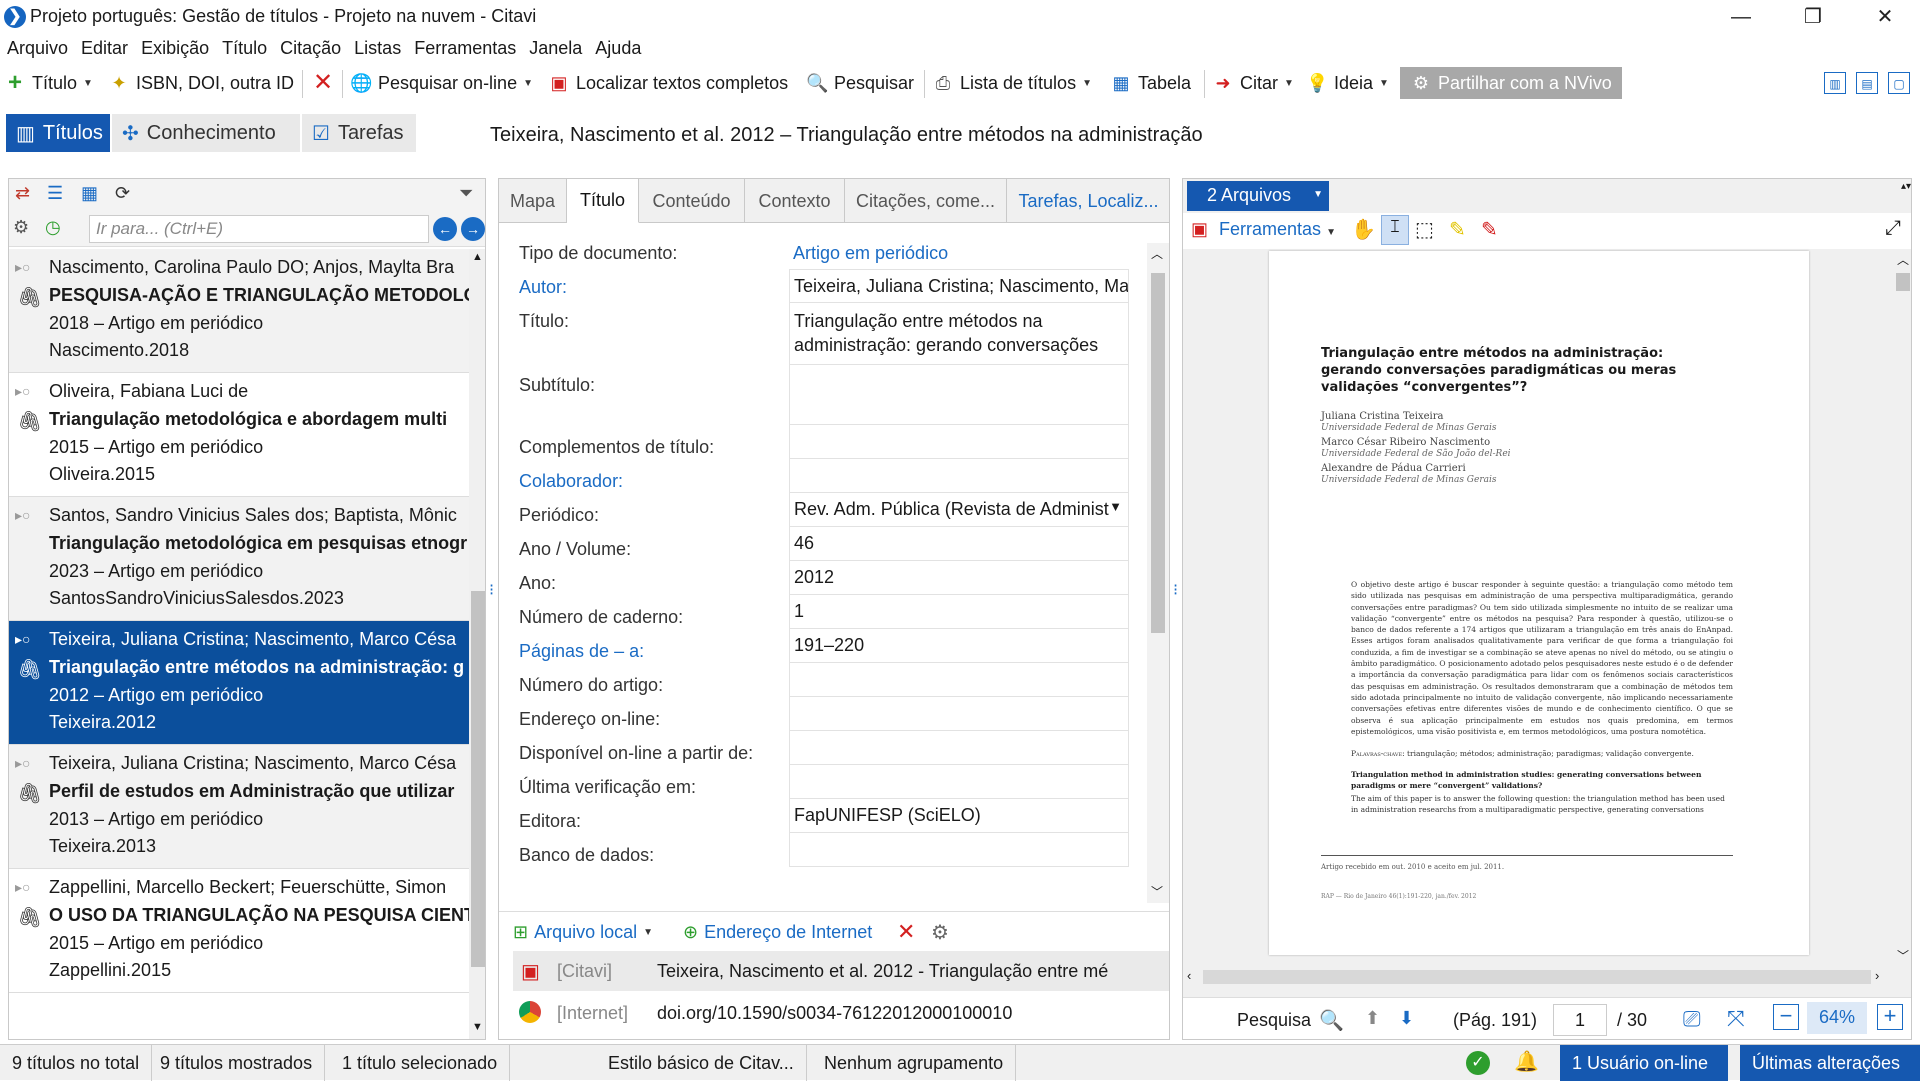 This screenshot has width=1920, height=1081. Describe the element at coordinates (1012, 83) in the screenshot. I see `title-list-button: ⎙ Lista de títulos ▼` at that location.